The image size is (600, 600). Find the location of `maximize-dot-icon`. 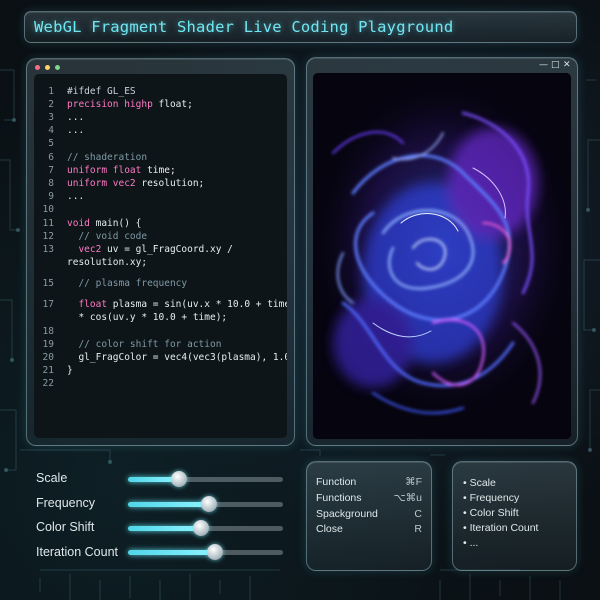

maximize-dot-icon is located at coordinates (57, 67).